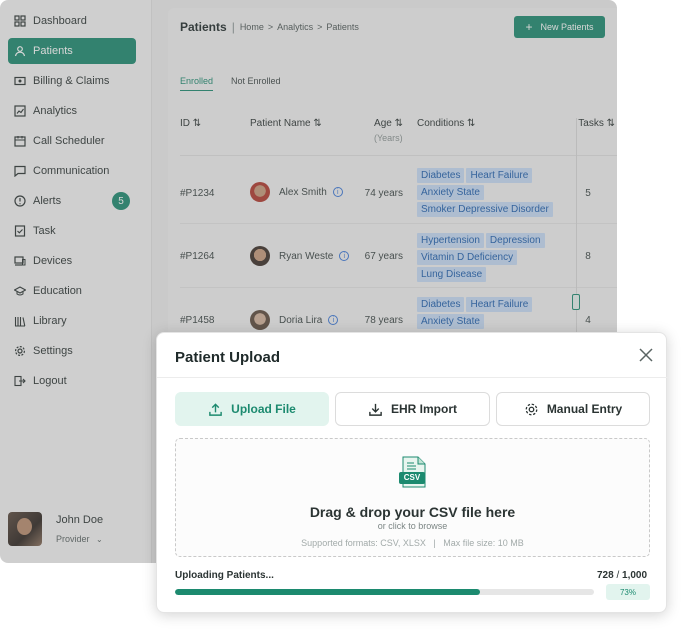 This screenshot has height=634, width=688. I want to click on csv-file-badge: CSV, so click(412, 477).